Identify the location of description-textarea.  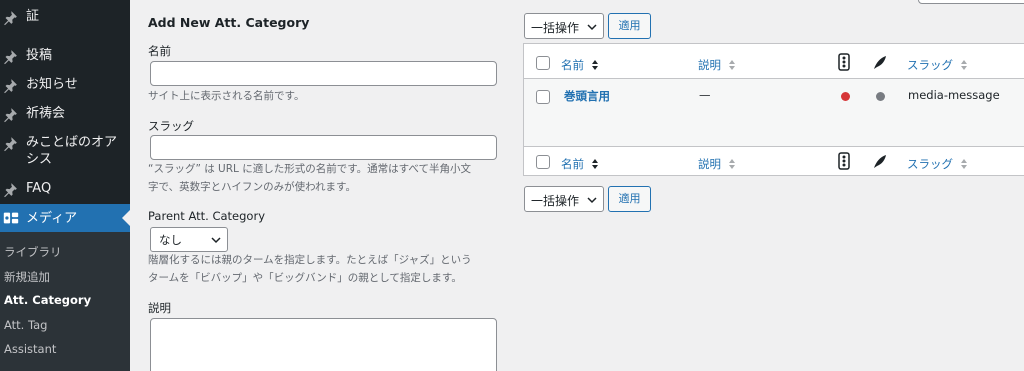
(323, 344).